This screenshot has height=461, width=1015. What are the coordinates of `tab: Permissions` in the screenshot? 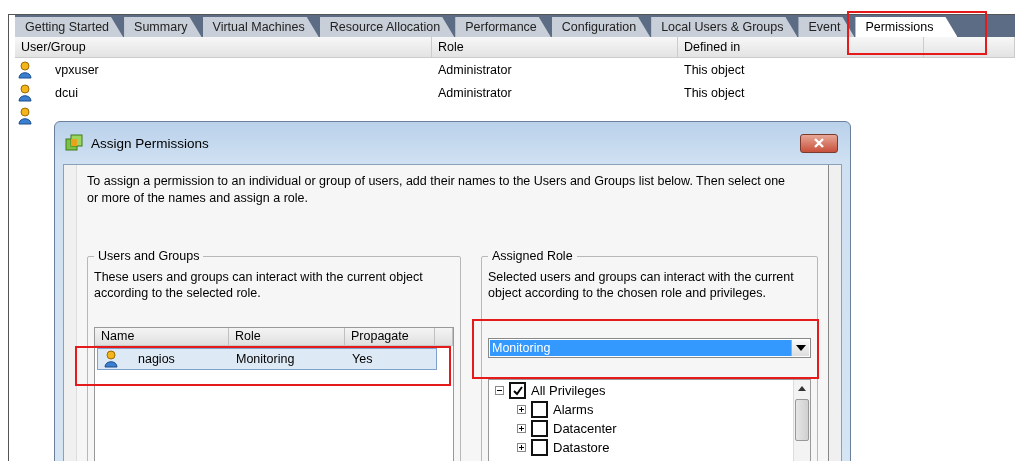 It's located at (906, 27).